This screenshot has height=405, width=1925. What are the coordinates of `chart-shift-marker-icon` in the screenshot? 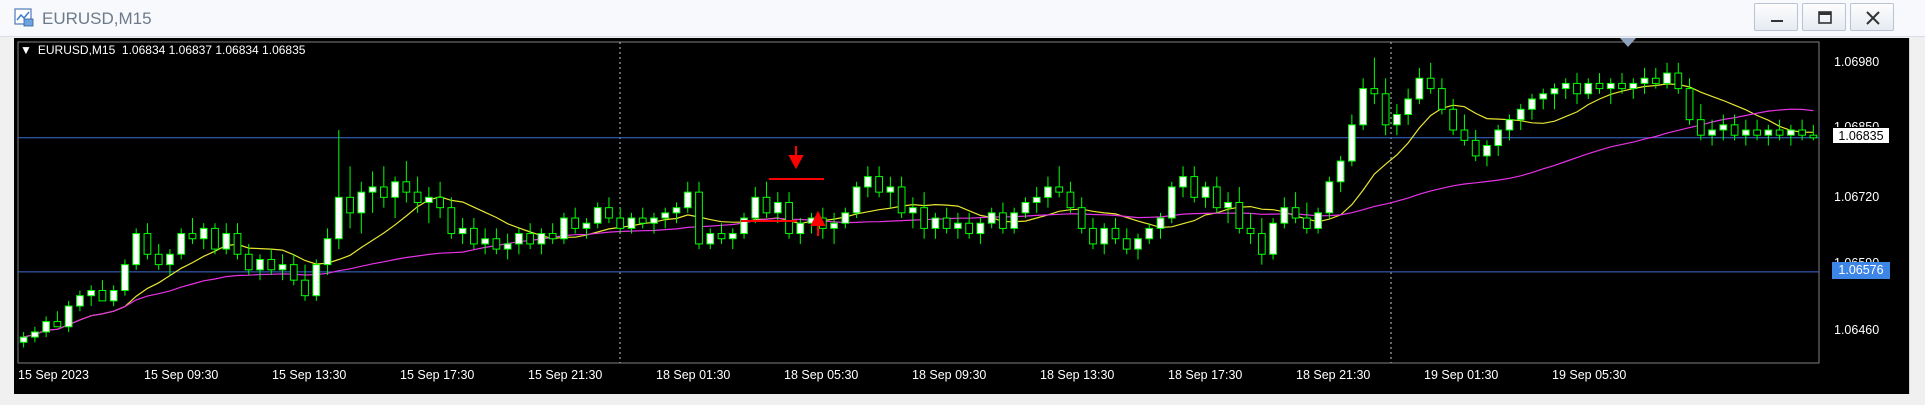 It's located at (1628, 42).